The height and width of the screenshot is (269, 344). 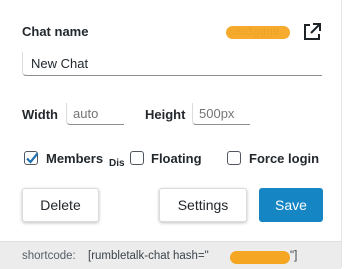 What do you see at coordinates (291, 205) in the screenshot?
I see `save-button: Save` at bounding box center [291, 205].